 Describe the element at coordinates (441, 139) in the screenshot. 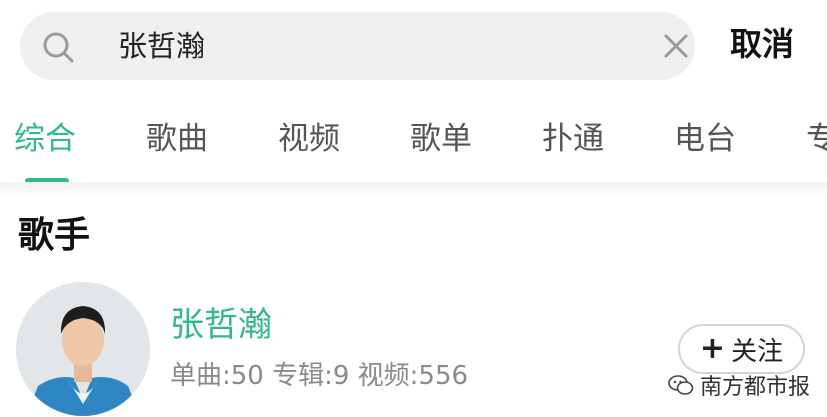

I see `tab-playlists: 歌单` at that location.